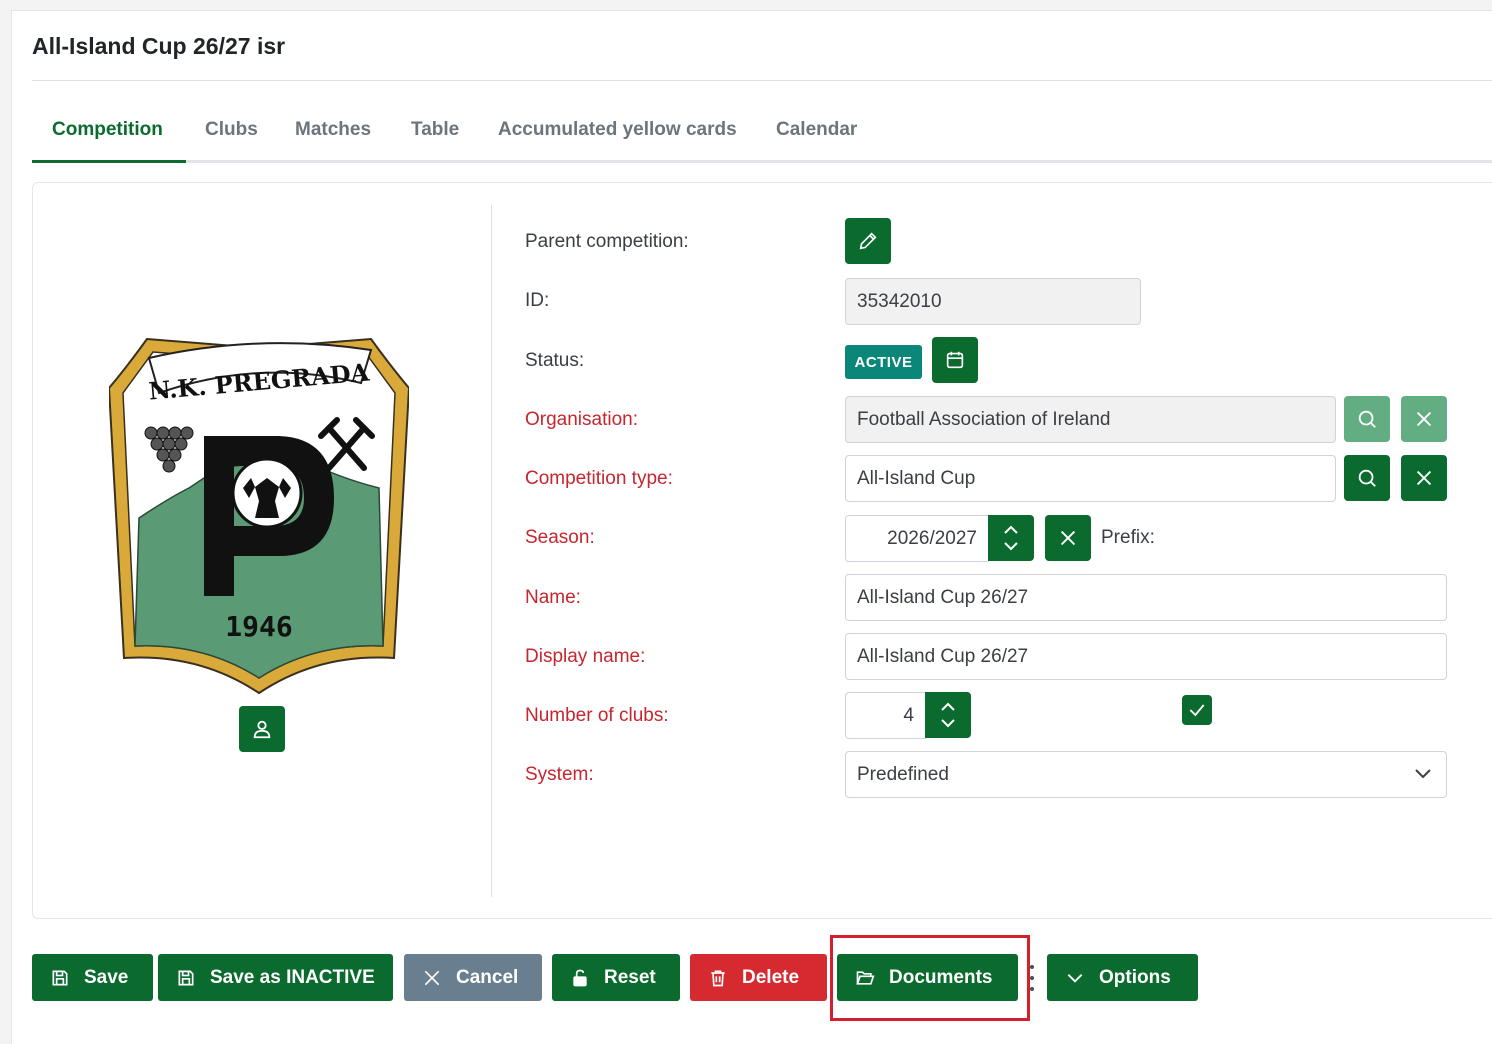  I want to click on competition-type-field: All-Island Cup, so click(1090, 478).